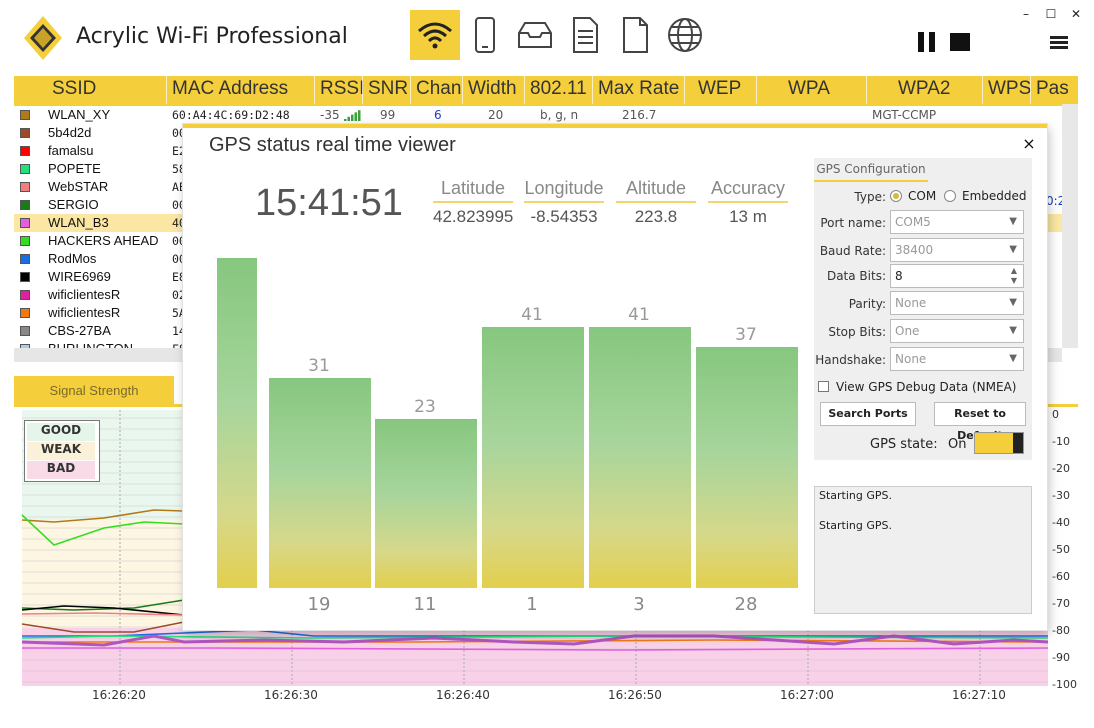 The width and height of the screenshot is (1094, 728). I want to click on x-tick-label: 16:27:00, so click(807, 695).